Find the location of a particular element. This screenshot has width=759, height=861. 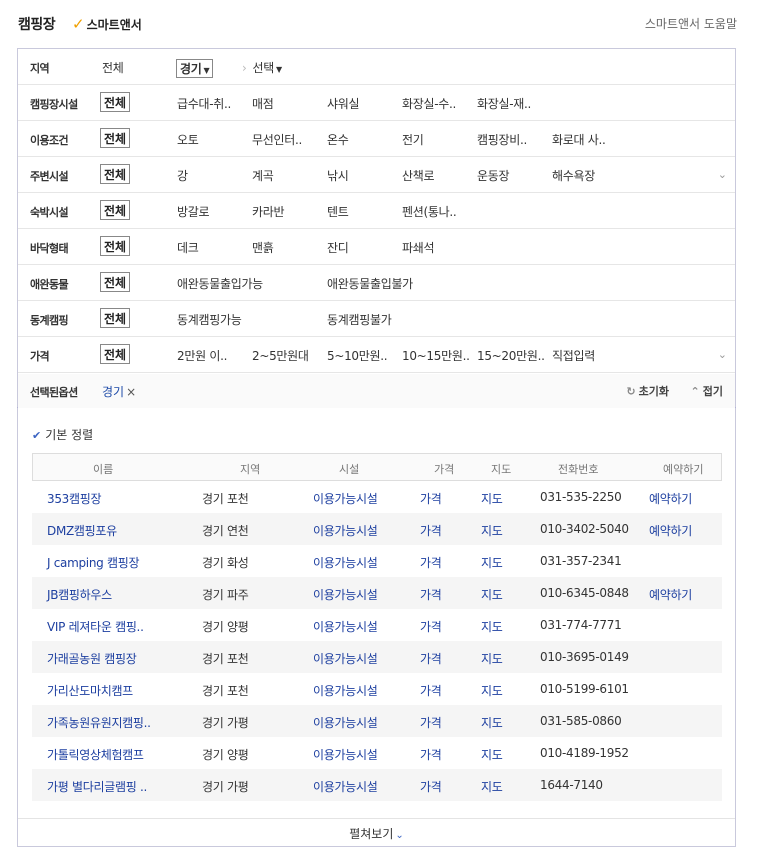

campsite-name-link: 가톨릭영상체험캠프 is located at coordinates (95, 754).